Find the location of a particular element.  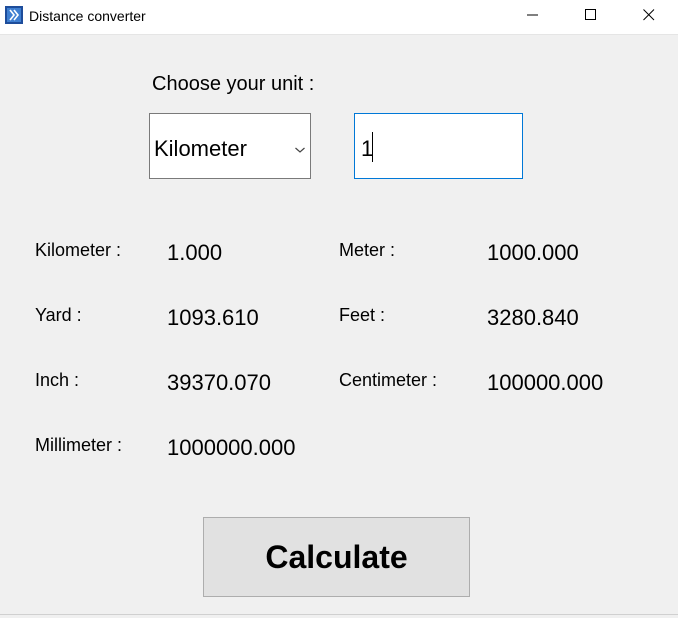

title-bar: Distance converter is located at coordinates (339, 17).